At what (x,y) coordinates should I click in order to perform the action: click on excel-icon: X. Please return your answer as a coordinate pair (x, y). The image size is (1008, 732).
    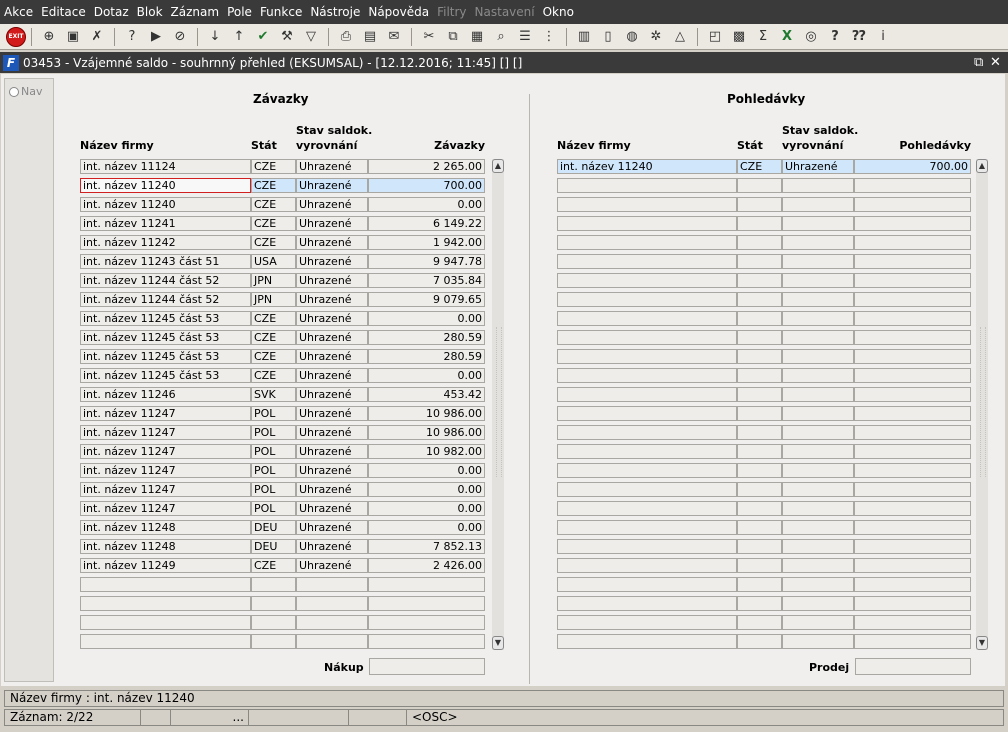
    Looking at the image, I should click on (787, 37).